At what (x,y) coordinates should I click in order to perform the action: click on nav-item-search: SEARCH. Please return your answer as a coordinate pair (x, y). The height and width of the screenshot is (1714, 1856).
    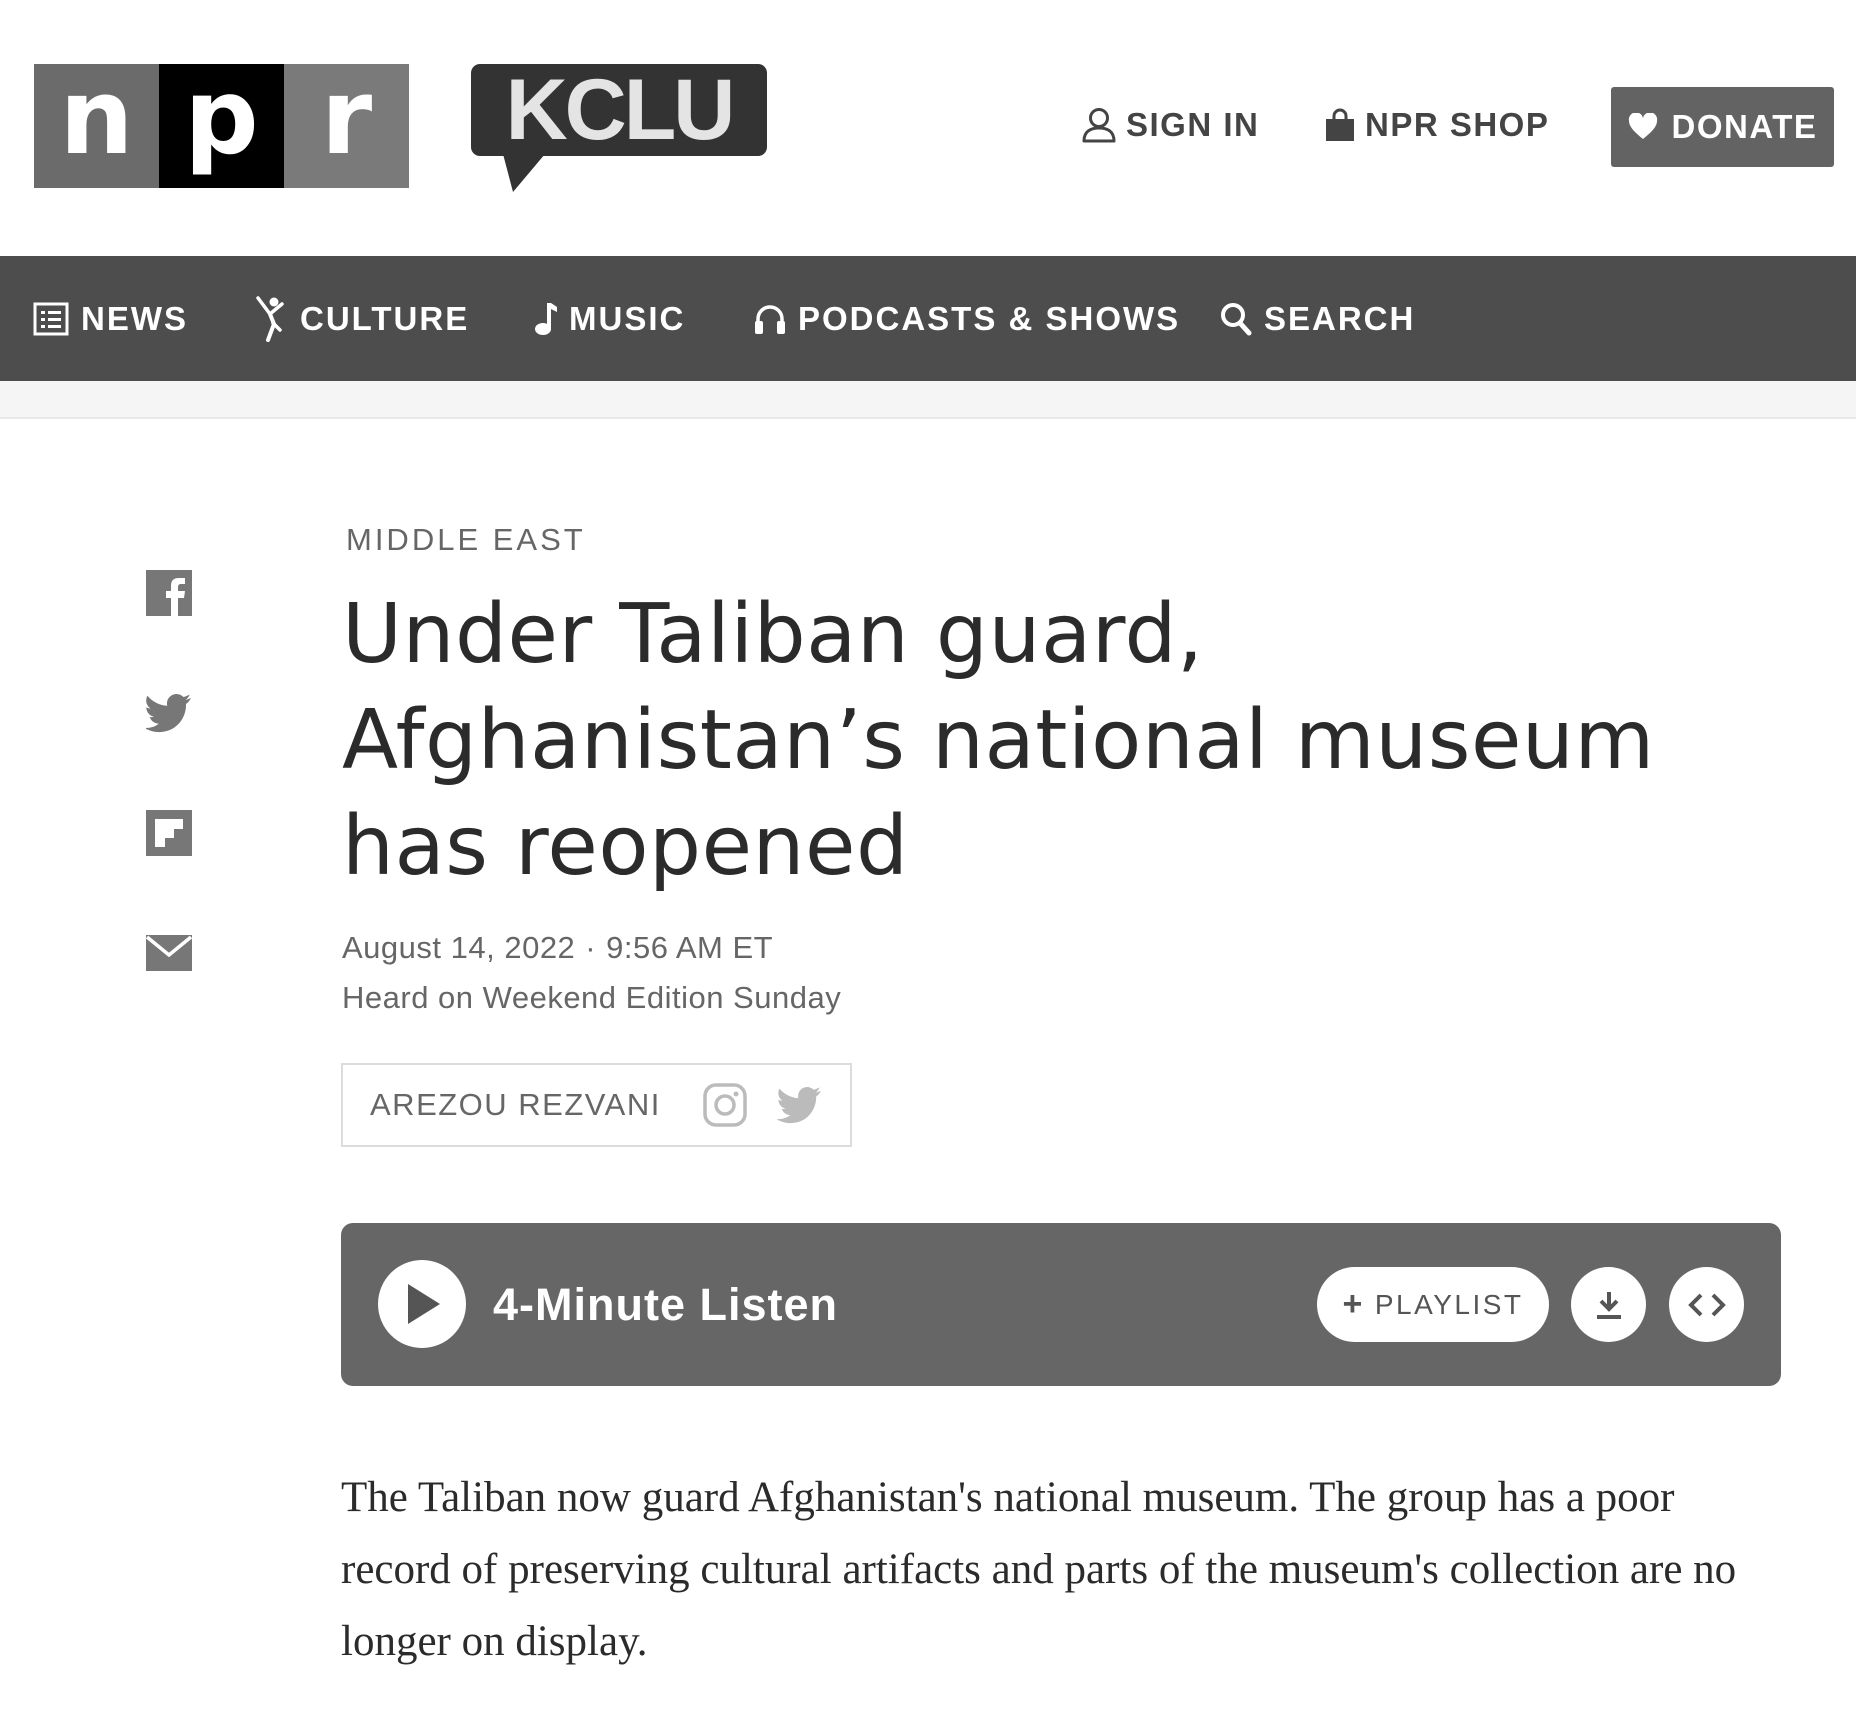
    Looking at the image, I should click on (1317, 318).